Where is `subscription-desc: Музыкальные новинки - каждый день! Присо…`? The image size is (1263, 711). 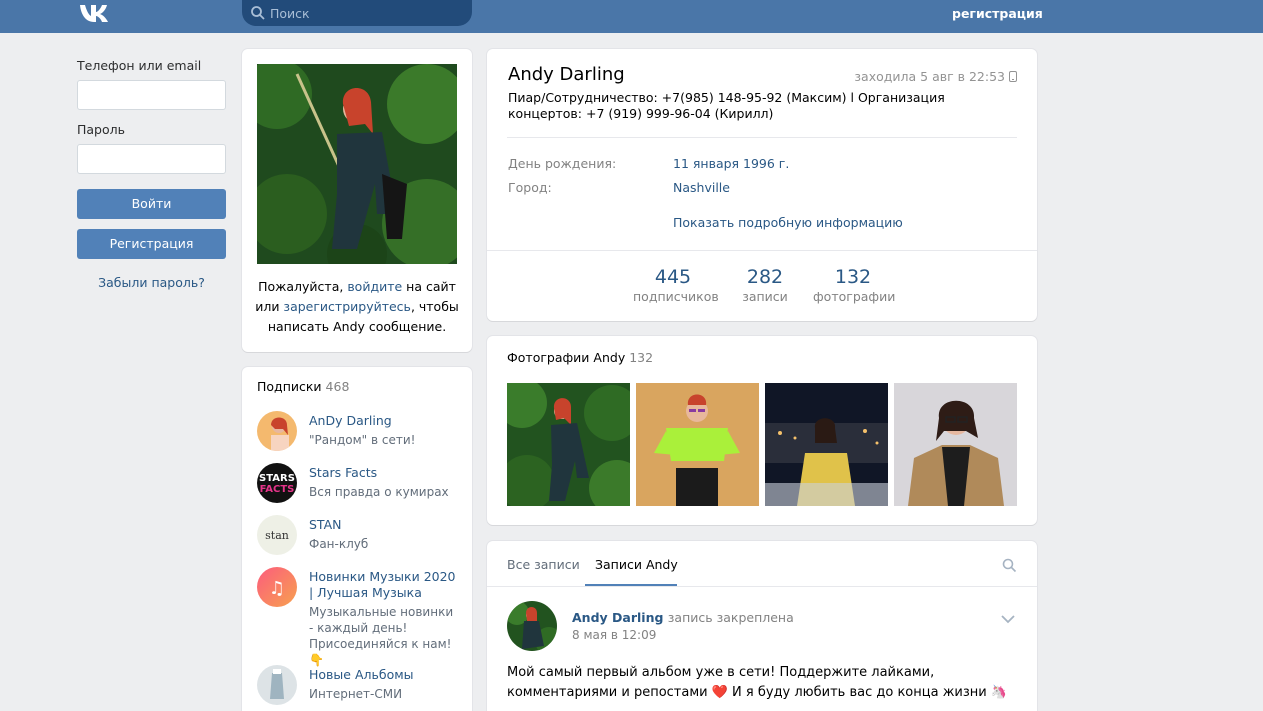 subscription-desc: Музыкальные новинки - каждый день! Присо… is located at coordinates (381, 636).